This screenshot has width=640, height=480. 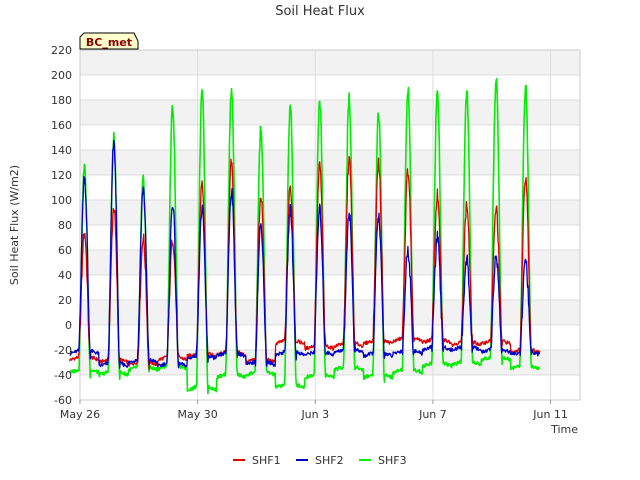 I want to click on y-tick-label: -60, so click(x=63, y=400).